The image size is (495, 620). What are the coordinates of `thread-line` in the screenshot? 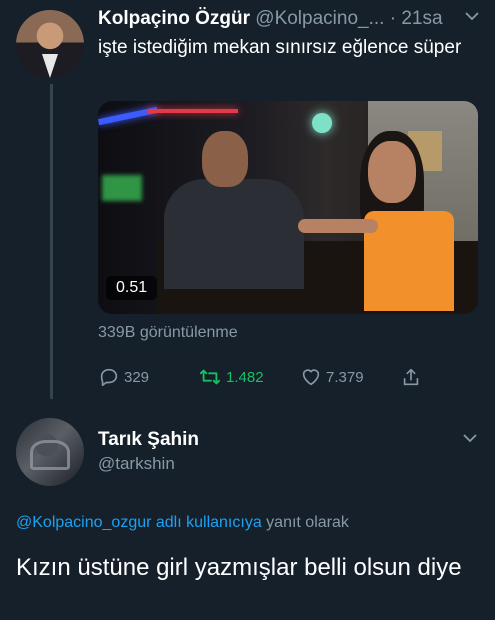 It's located at (51, 241).